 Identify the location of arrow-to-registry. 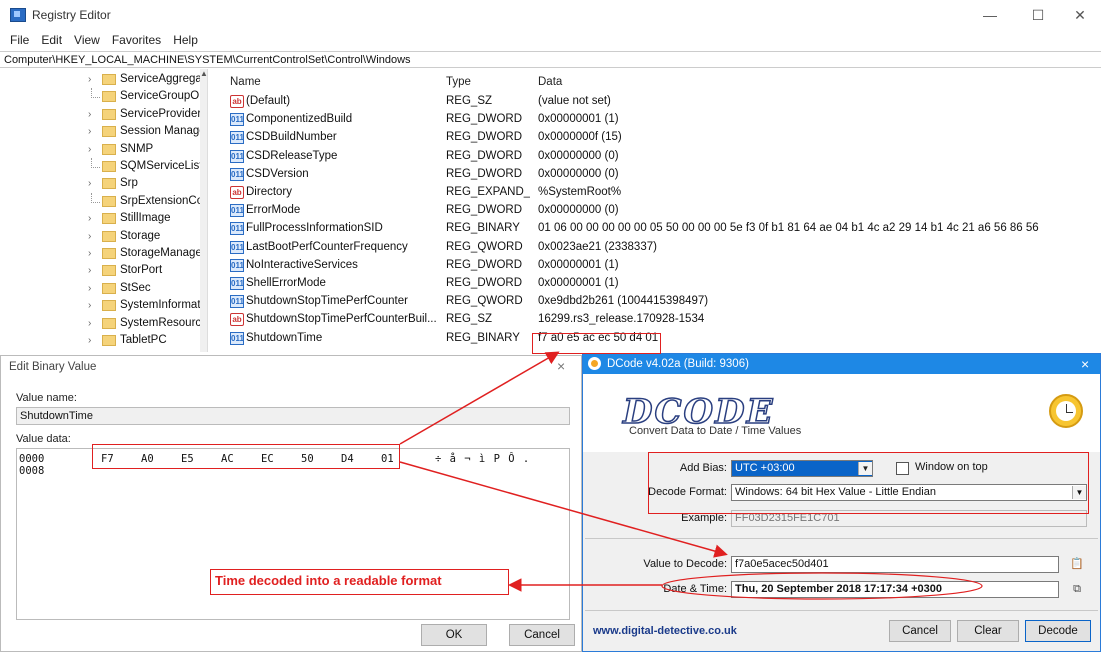
(479, 398).